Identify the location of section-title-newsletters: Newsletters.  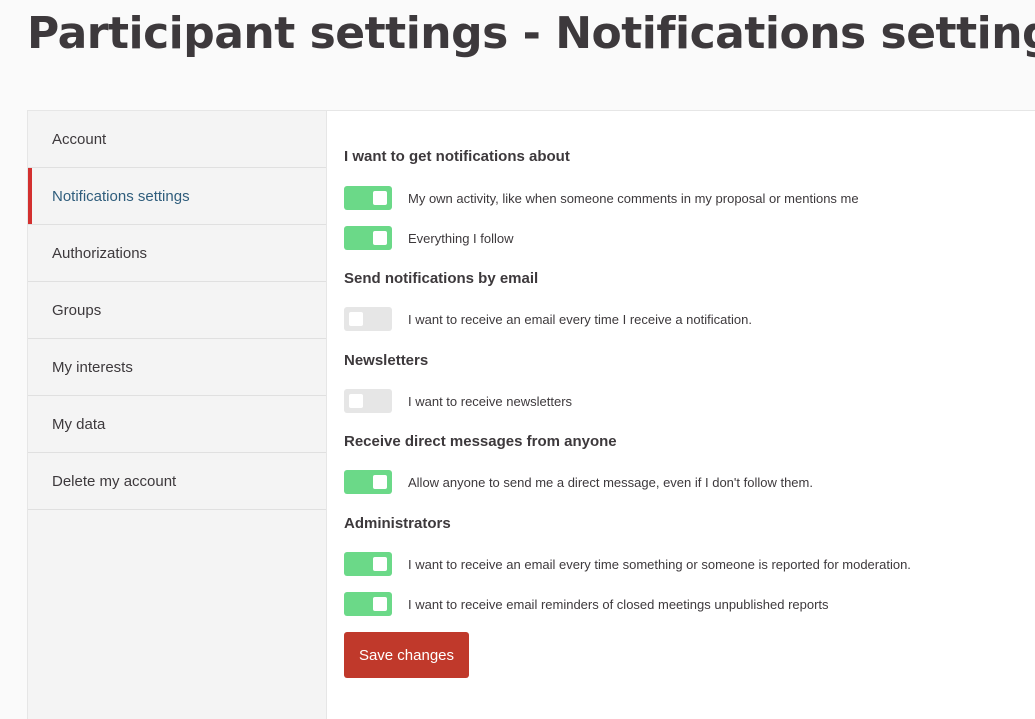
(386, 360).